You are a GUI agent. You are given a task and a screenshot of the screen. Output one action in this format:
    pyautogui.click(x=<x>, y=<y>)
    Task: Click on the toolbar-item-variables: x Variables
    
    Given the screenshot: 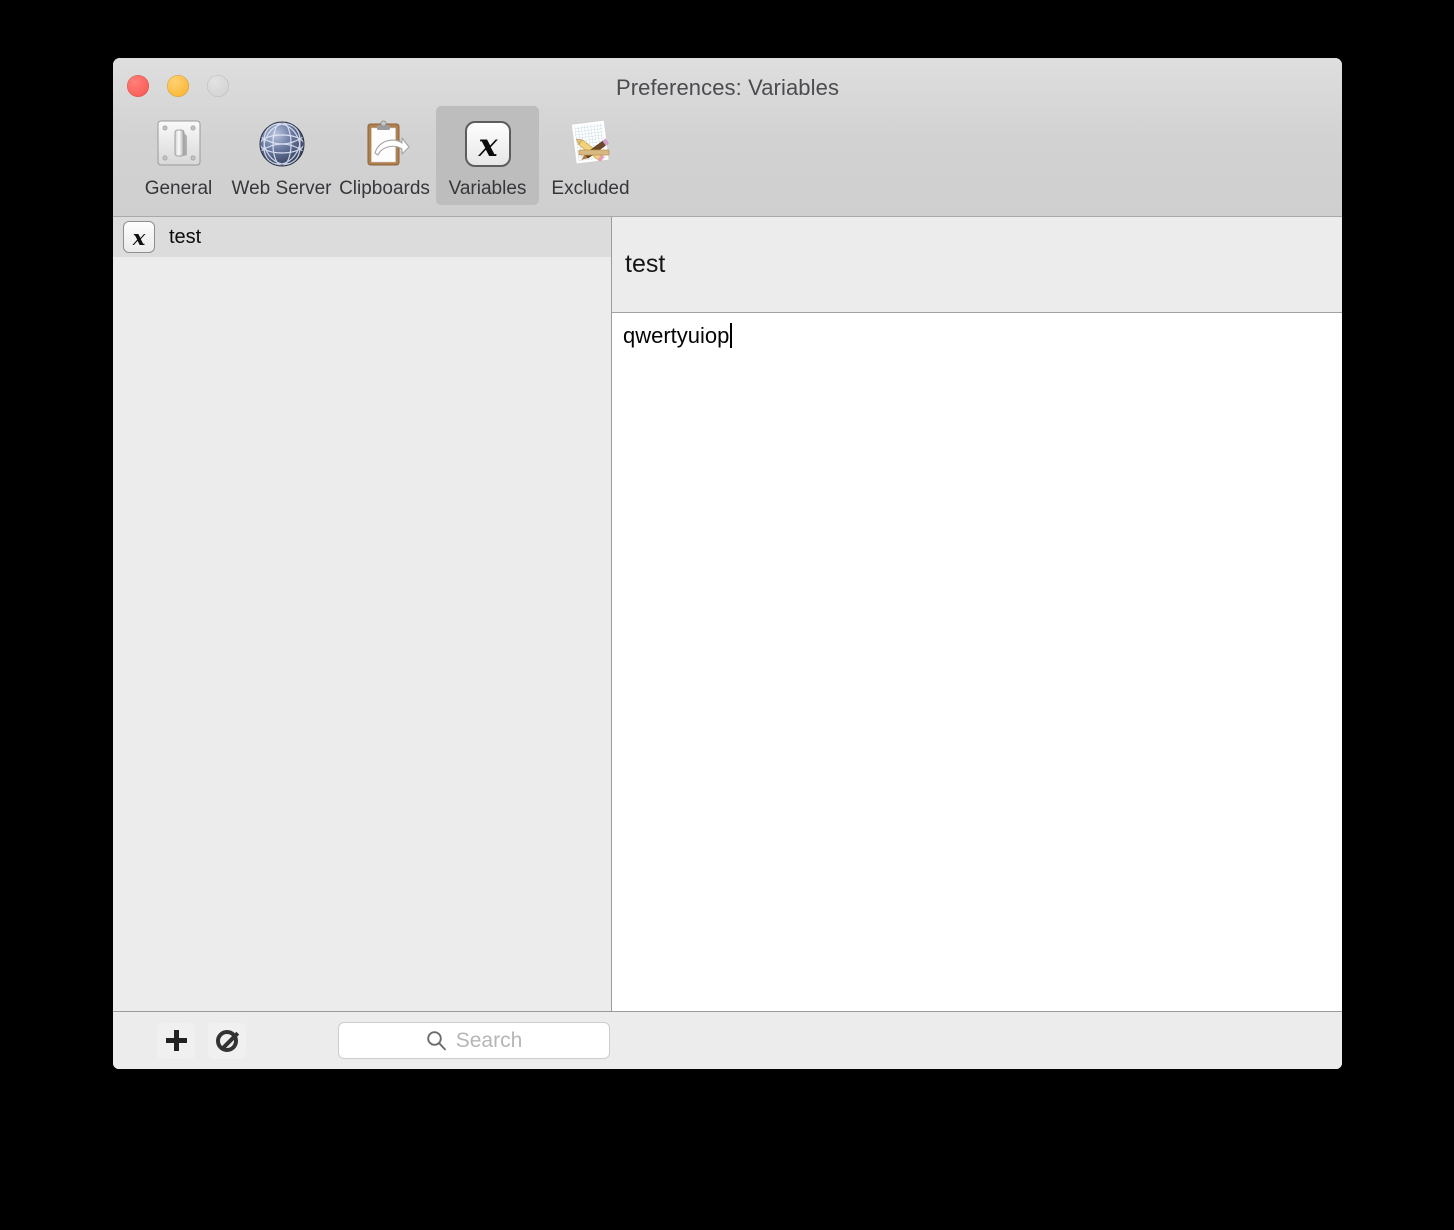 What is the action you would take?
    pyautogui.click(x=487, y=155)
    